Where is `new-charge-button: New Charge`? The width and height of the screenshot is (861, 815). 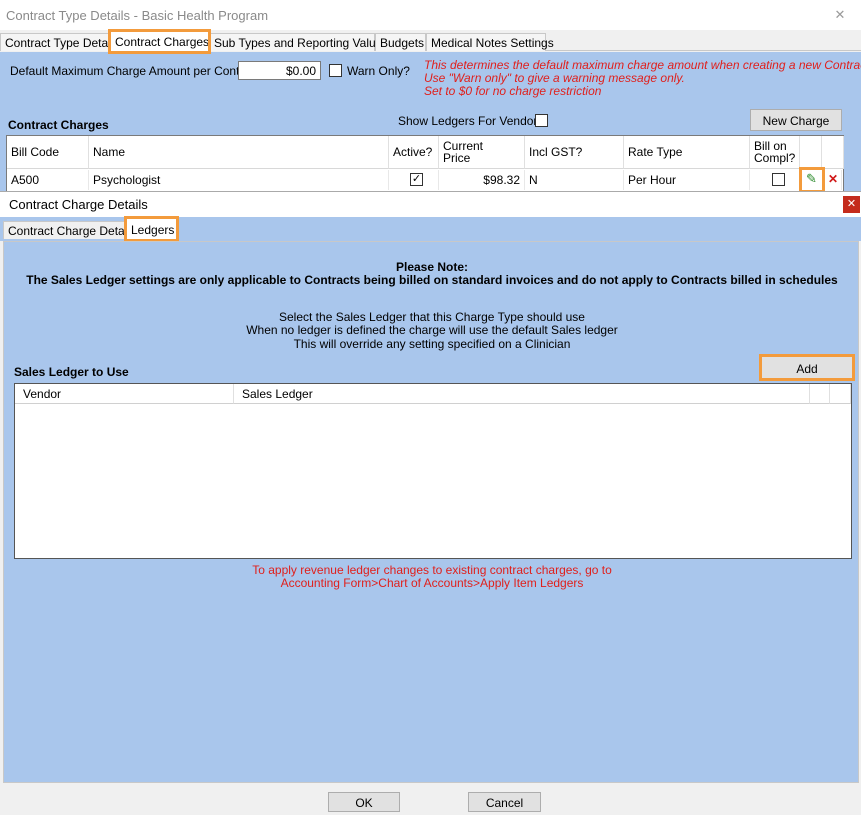 new-charge-button: New Charge is located at coordinates (796, 120).